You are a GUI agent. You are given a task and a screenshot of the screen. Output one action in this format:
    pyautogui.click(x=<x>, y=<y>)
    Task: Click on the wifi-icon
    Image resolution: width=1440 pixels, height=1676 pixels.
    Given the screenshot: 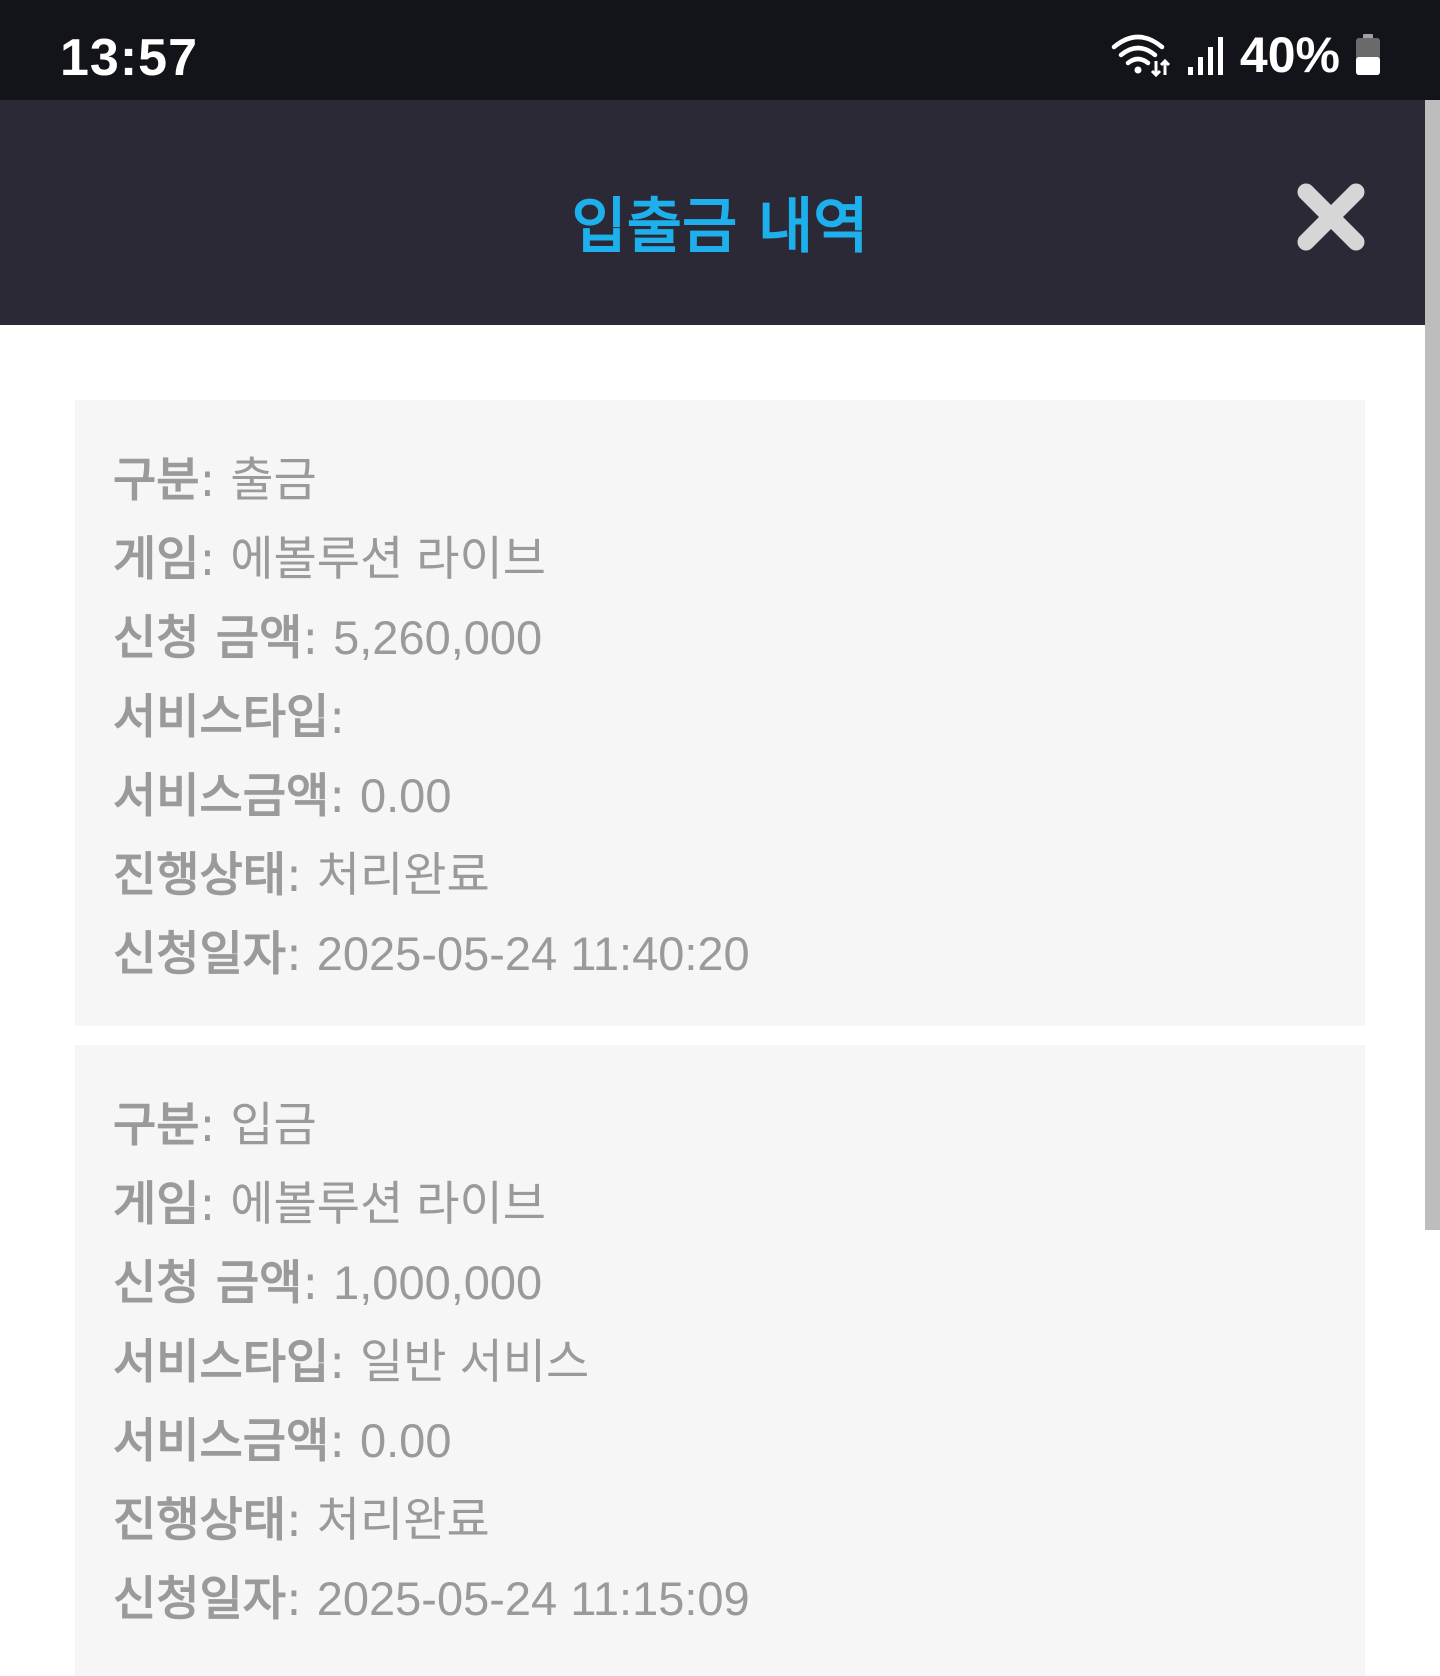 What is the action you would take?
    pyautogui.click(x=1140, y=55)
    